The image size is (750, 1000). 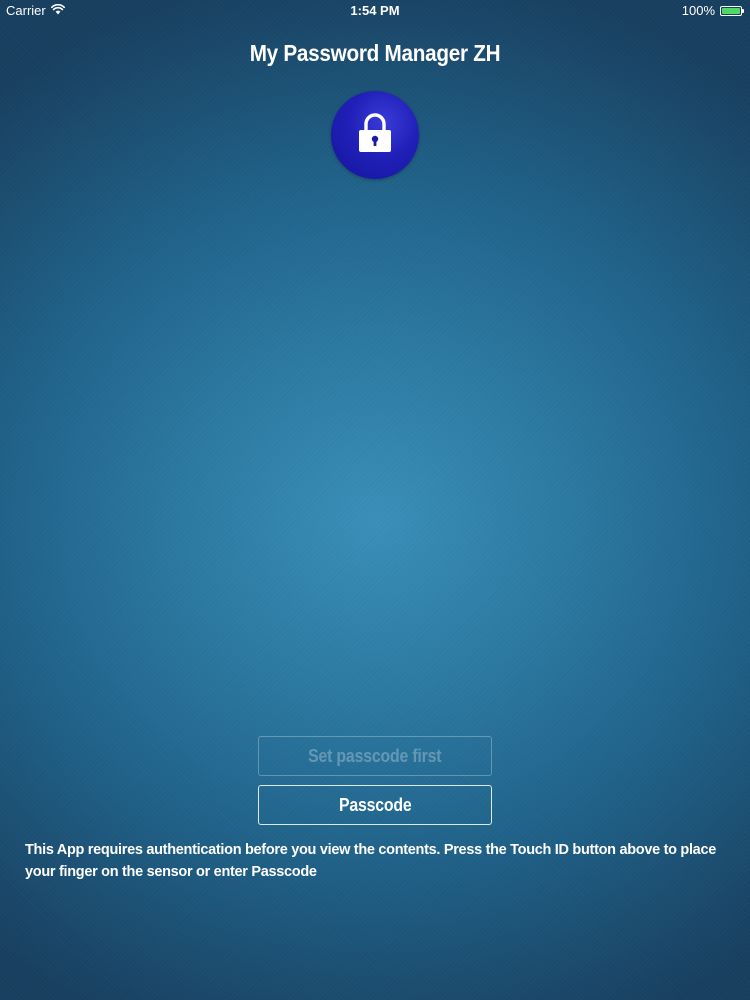 I want to click on app-title: My Password Manager ZH, so click(x=375, y=53).